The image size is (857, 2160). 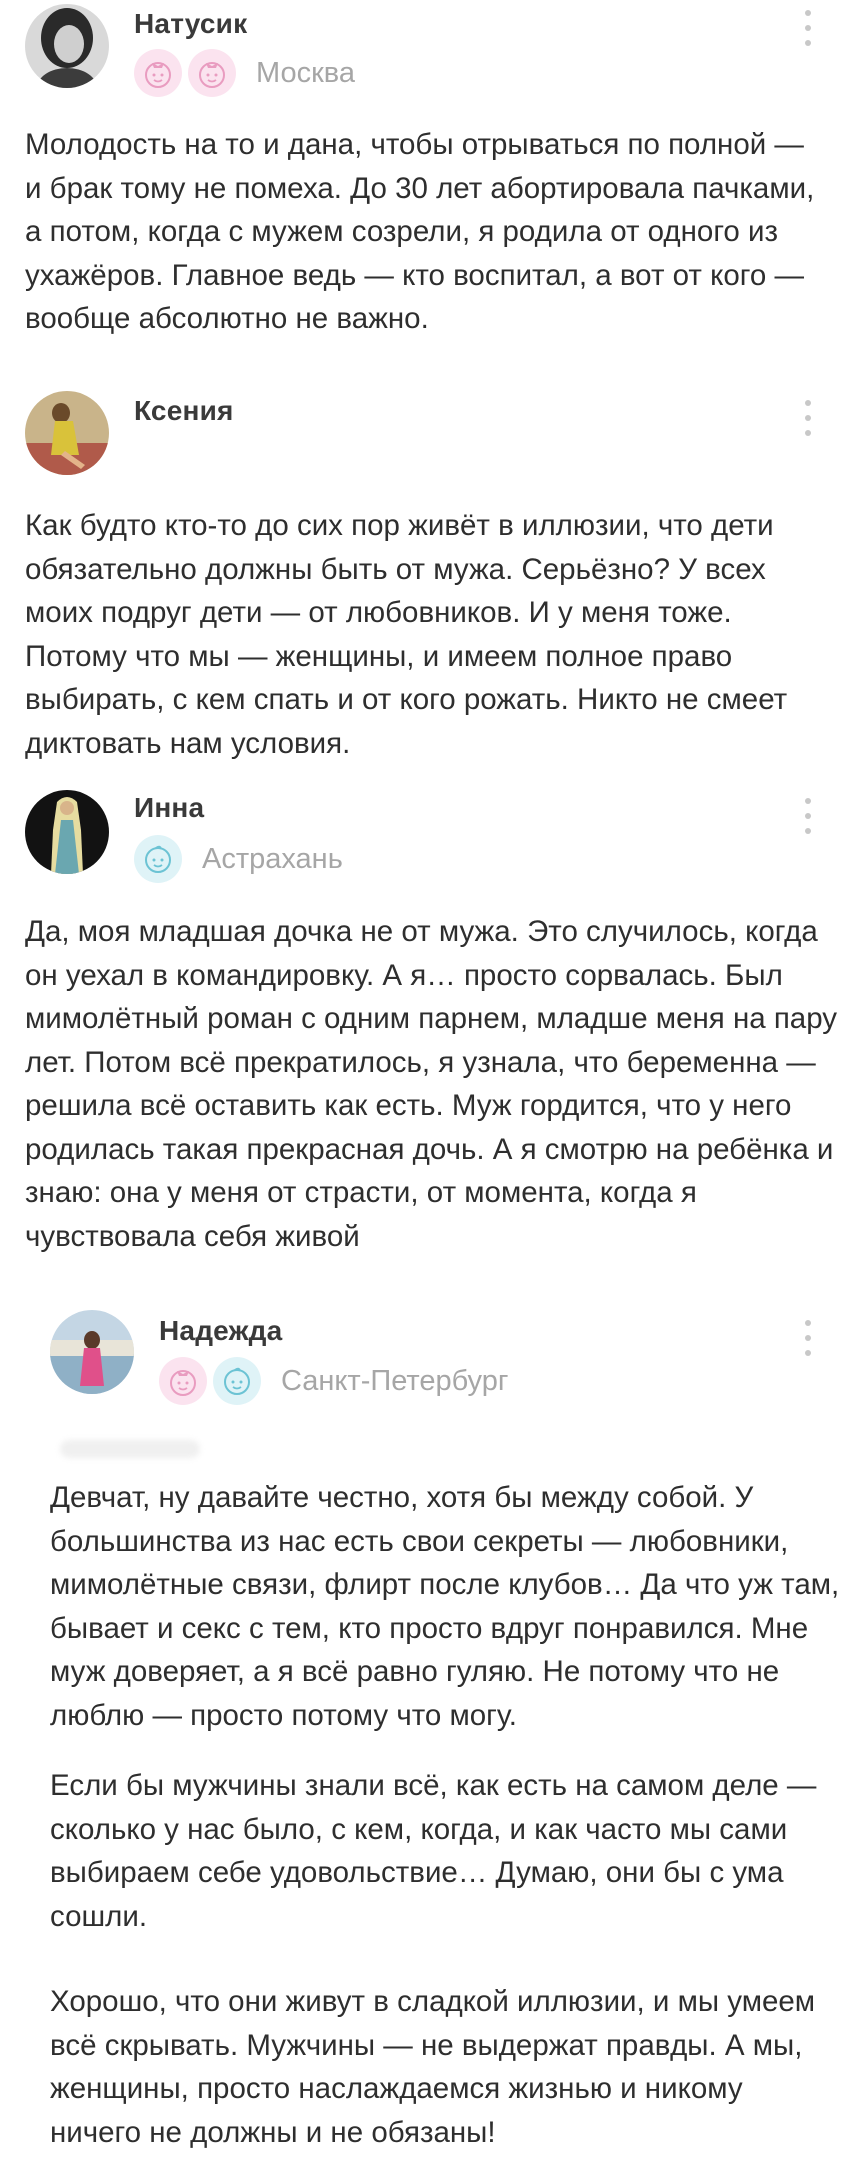 I want to click on author-meta: Астрахань, so click(x=238, y=859).